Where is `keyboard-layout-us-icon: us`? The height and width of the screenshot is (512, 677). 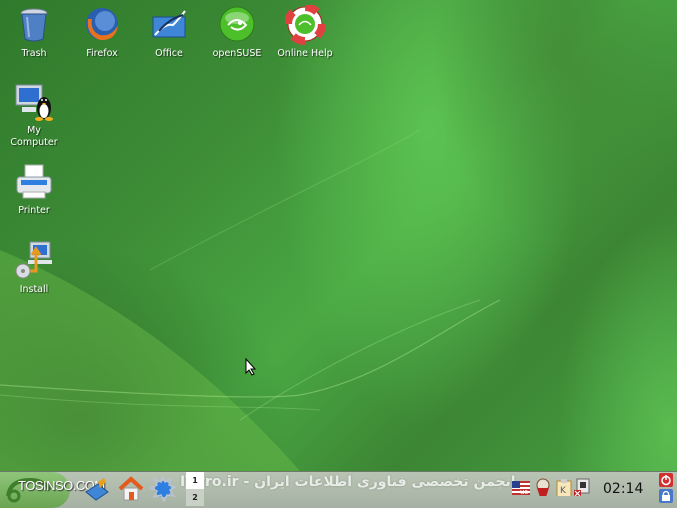 keyboard-layout-us-icon: us is located at coordinates (521, 490).